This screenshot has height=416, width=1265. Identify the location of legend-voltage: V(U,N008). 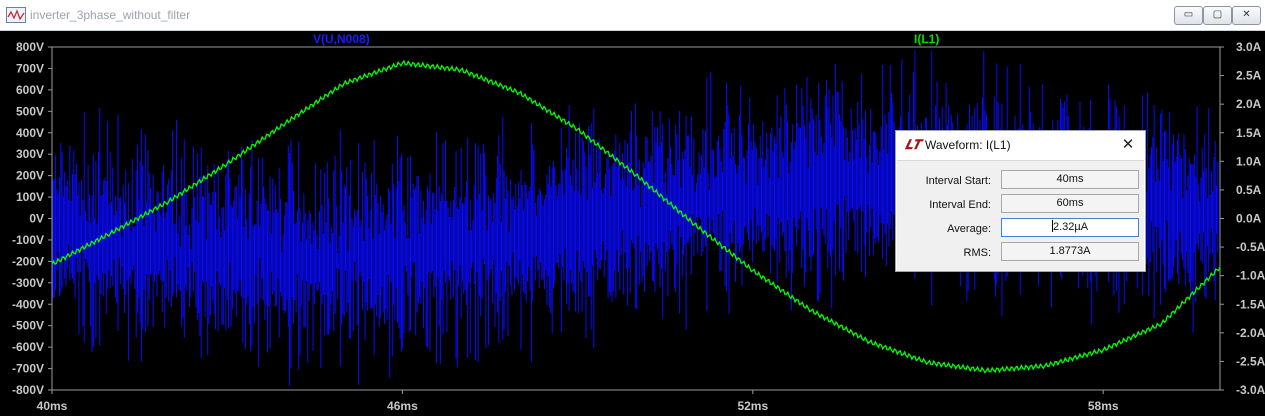
(341, 39).